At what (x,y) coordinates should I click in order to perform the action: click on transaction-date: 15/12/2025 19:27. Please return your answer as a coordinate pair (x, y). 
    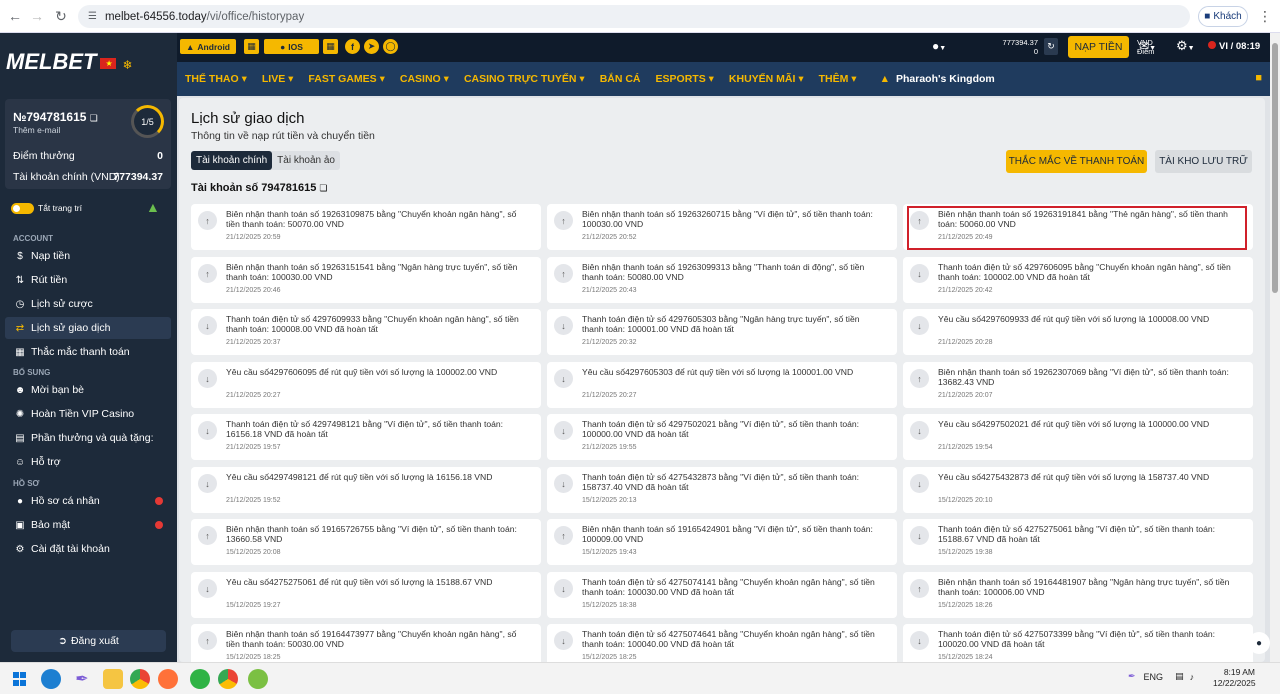
    Looking at the image, I should click on (253, 605).